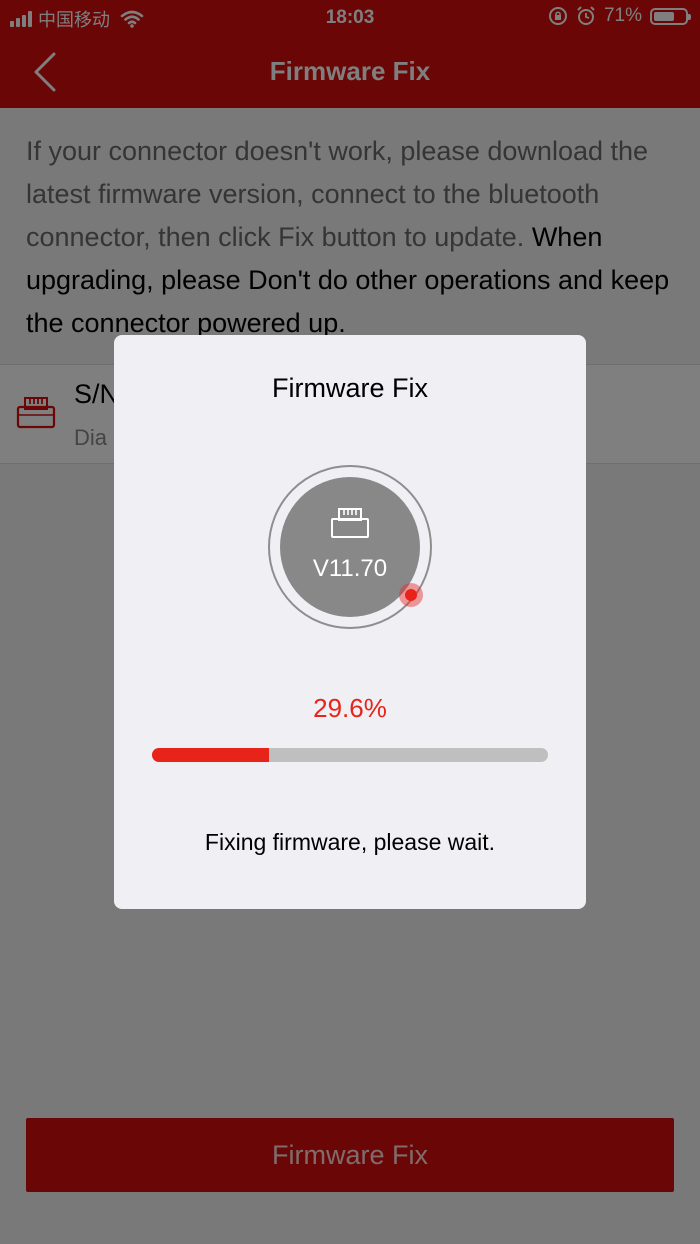 This screenshot has height=1244, width=700. Describe the element at coordinates (211, 755) in the screenshot. I see `progress-bar-fill` at that location.